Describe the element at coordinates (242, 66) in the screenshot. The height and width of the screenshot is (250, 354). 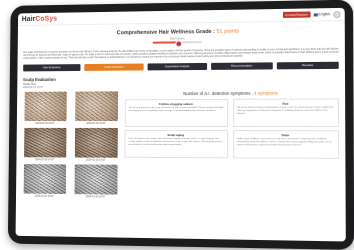
I see `tab-recommendation: Recommendation` at that location.